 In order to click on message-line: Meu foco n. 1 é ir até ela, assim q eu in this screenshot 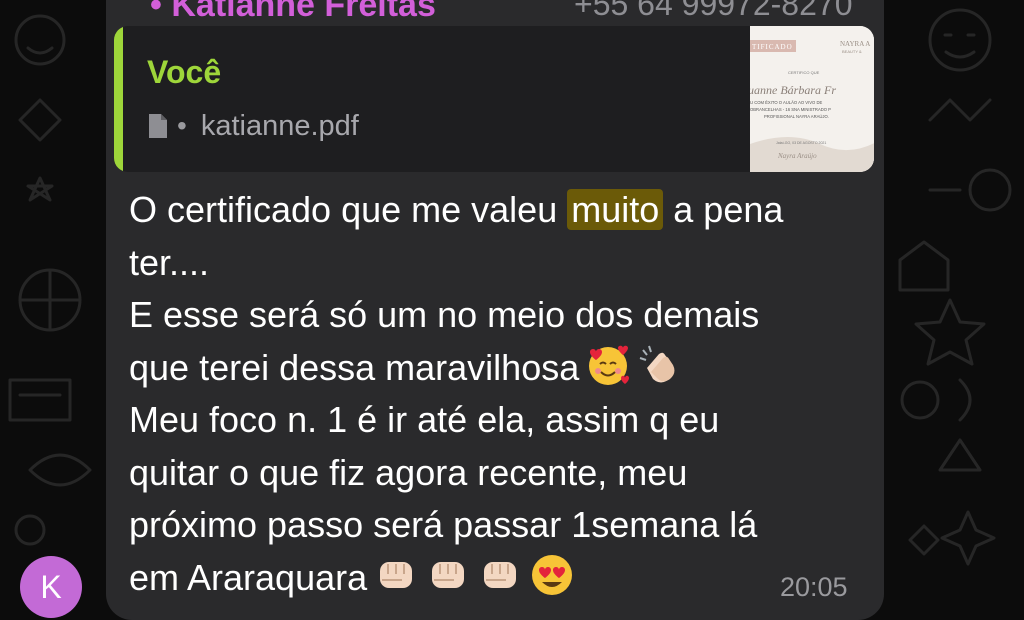, I will do `click(424, 419)`.